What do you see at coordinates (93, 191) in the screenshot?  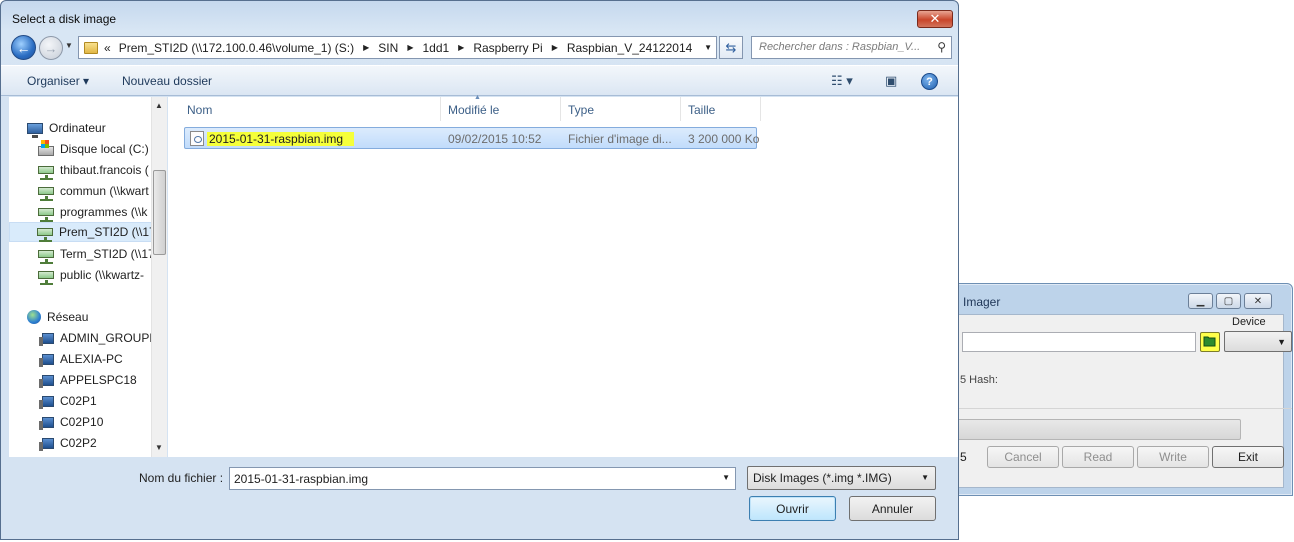 I see `nav-network-drive: commun (\\kwart` at bounding box center [93, 191].